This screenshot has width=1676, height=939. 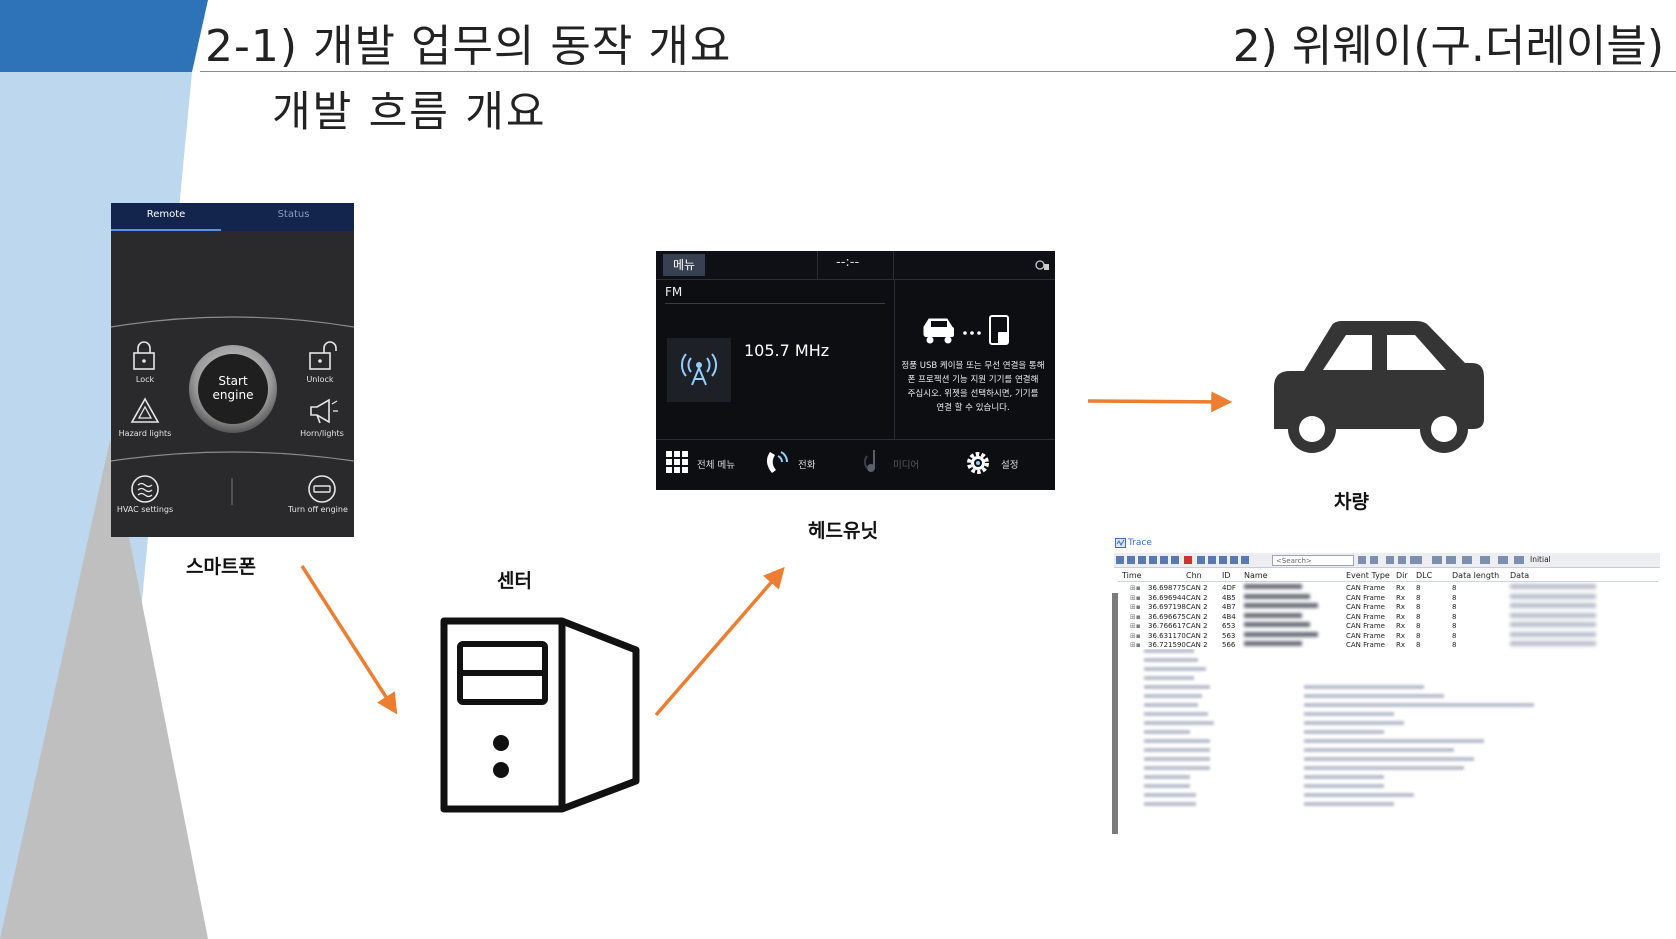 I want to click on headunit-menu-button: 메뉴, so click(x=684, y=265).